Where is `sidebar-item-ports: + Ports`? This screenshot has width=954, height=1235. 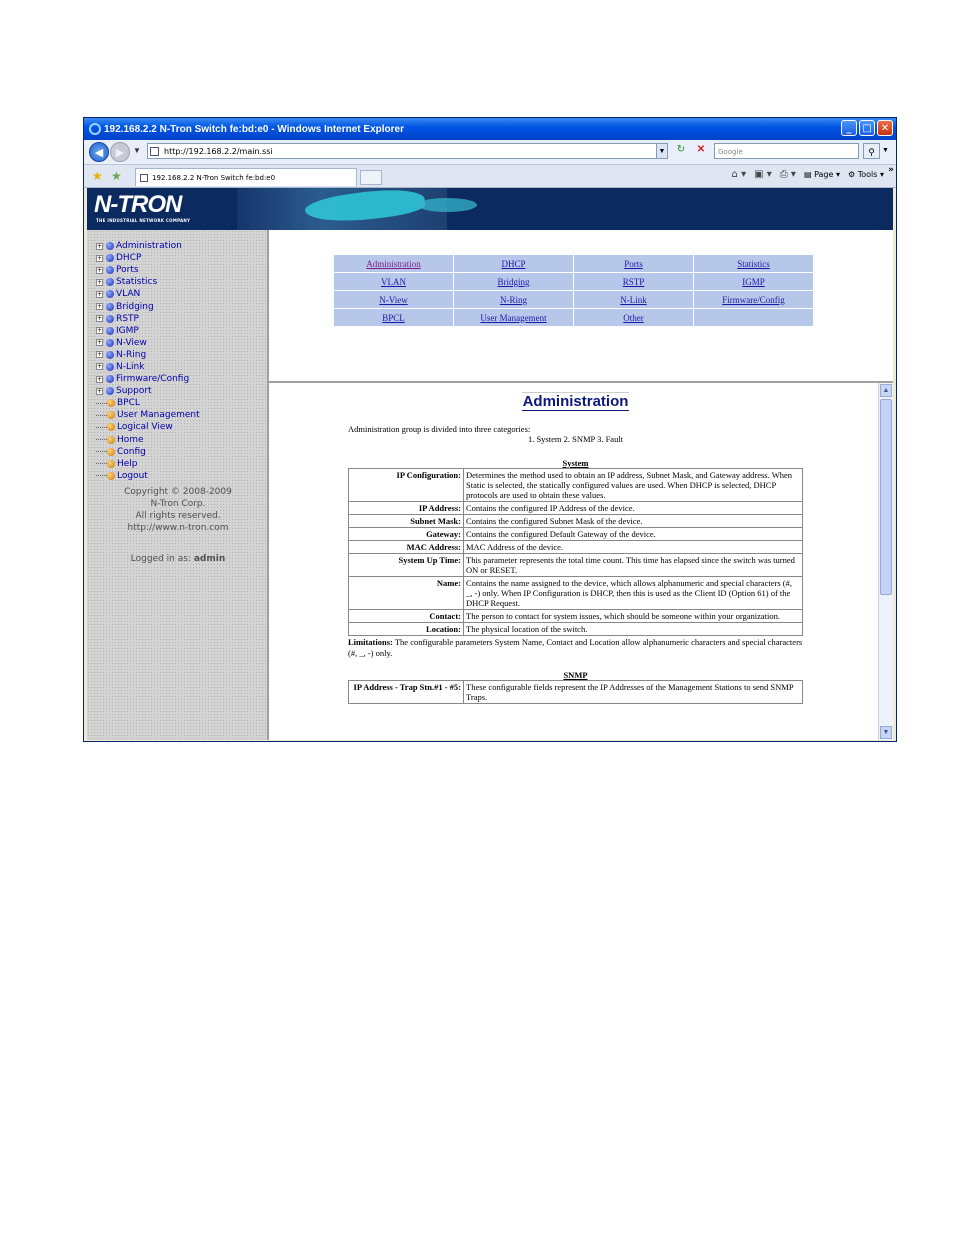
sidebar-item-ports: + Ports is located at coordinates (148, 270).